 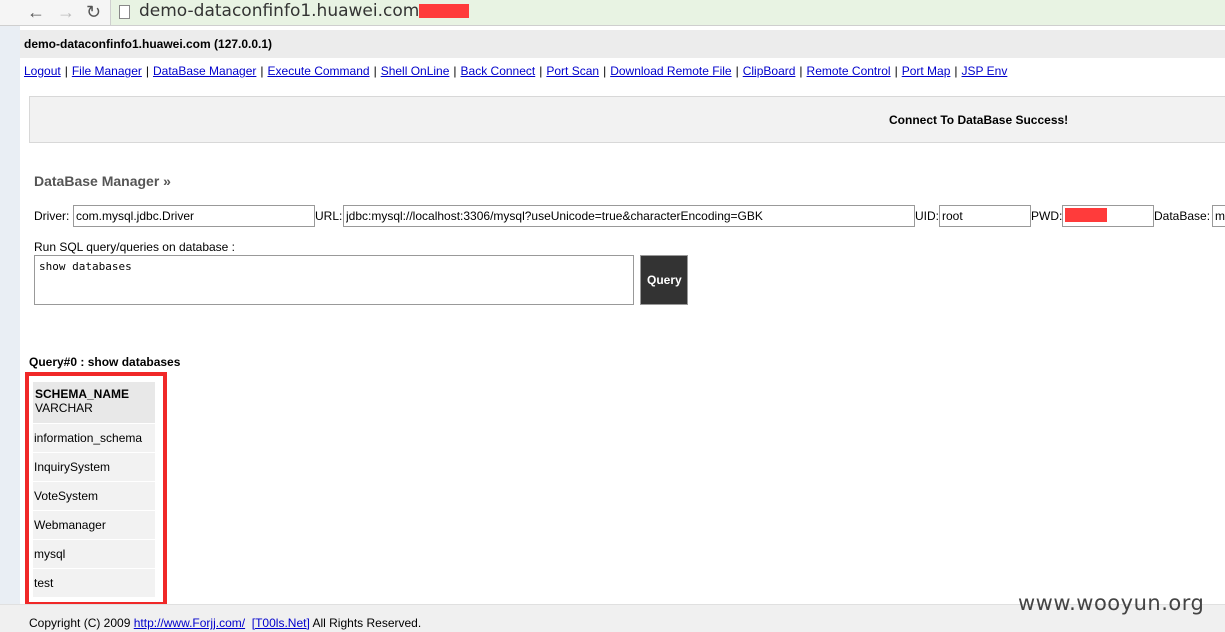 What do you see at coordinates (281, 623) in the screenshot?
I see `t00ls-link: [T00ls.Net]` at bounding box center [281, 623].